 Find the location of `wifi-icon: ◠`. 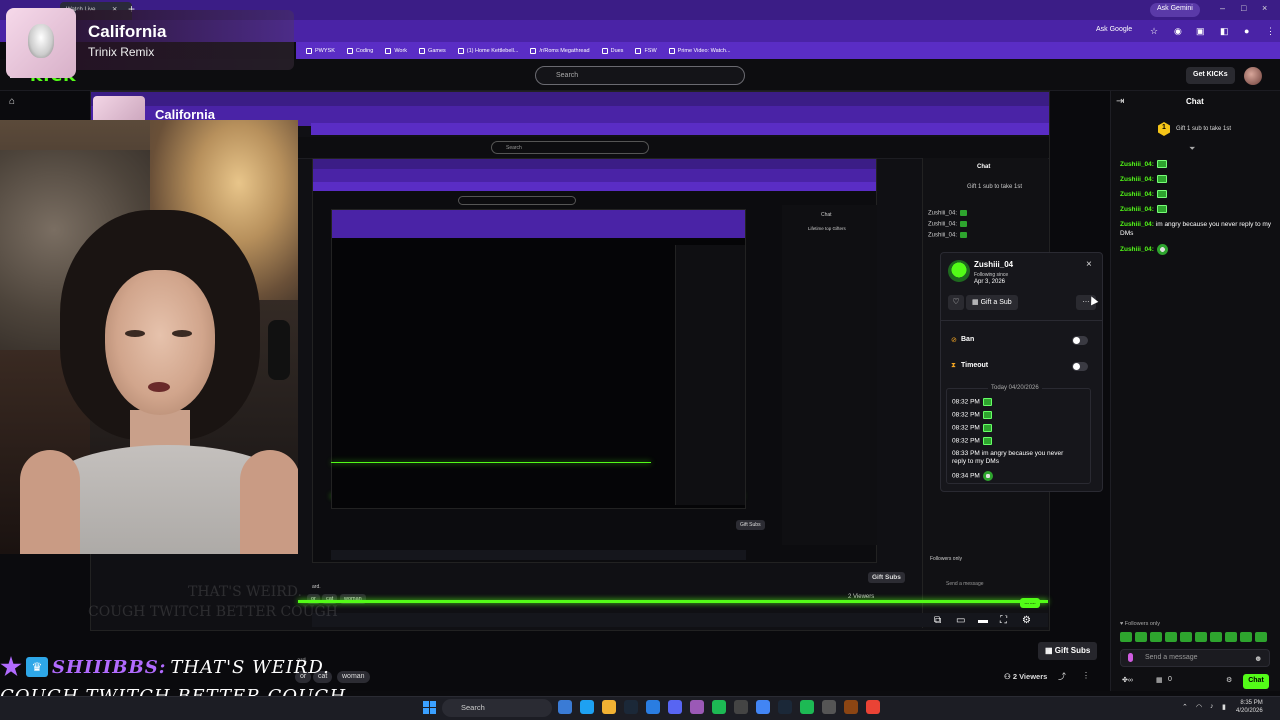

wifi-icon: ◠ is located at coordinates (1199, 707).